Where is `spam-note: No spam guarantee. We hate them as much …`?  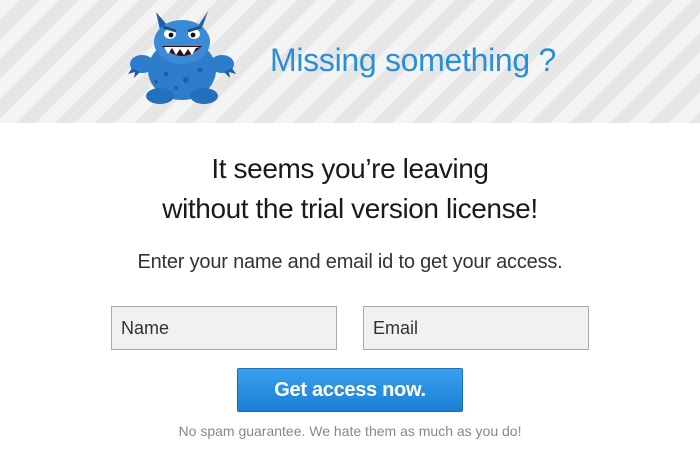 spam-note: No spam guarantee. We hate them as much … is located at coordinates (350, 431).